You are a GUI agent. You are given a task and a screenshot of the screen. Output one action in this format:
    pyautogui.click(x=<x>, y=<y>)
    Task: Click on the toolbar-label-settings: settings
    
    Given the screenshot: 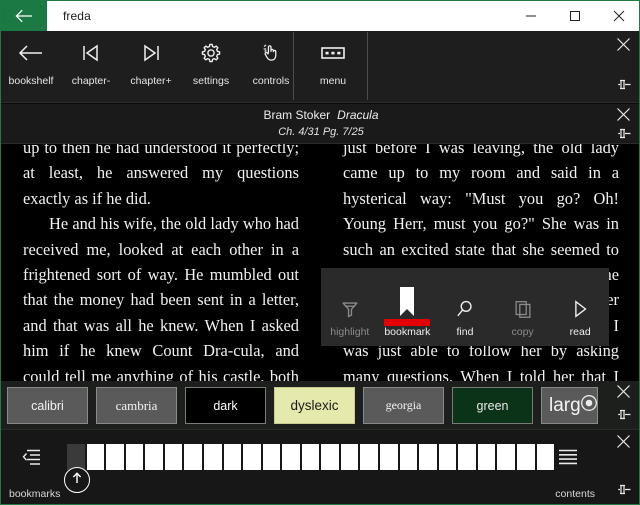 What is the action you would take?
    pyautogui.click(x=211, y=81)
    